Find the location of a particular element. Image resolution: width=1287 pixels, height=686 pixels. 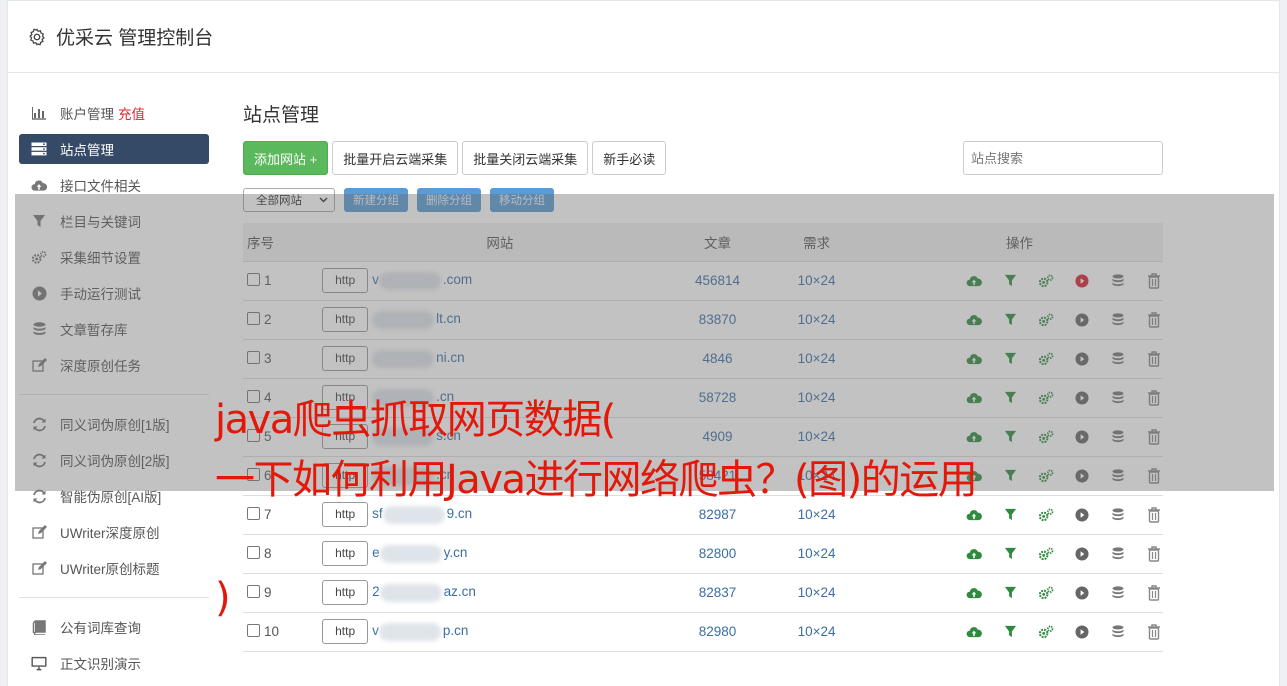

sidebar-item: UWriter原创标题 is located at coordinates (114, 568).